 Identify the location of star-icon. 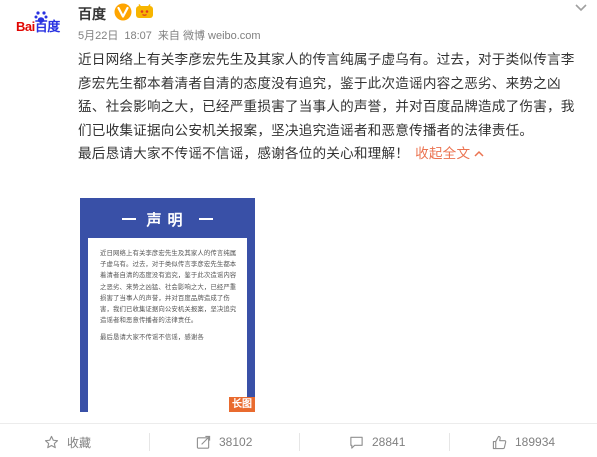
(51, 441).